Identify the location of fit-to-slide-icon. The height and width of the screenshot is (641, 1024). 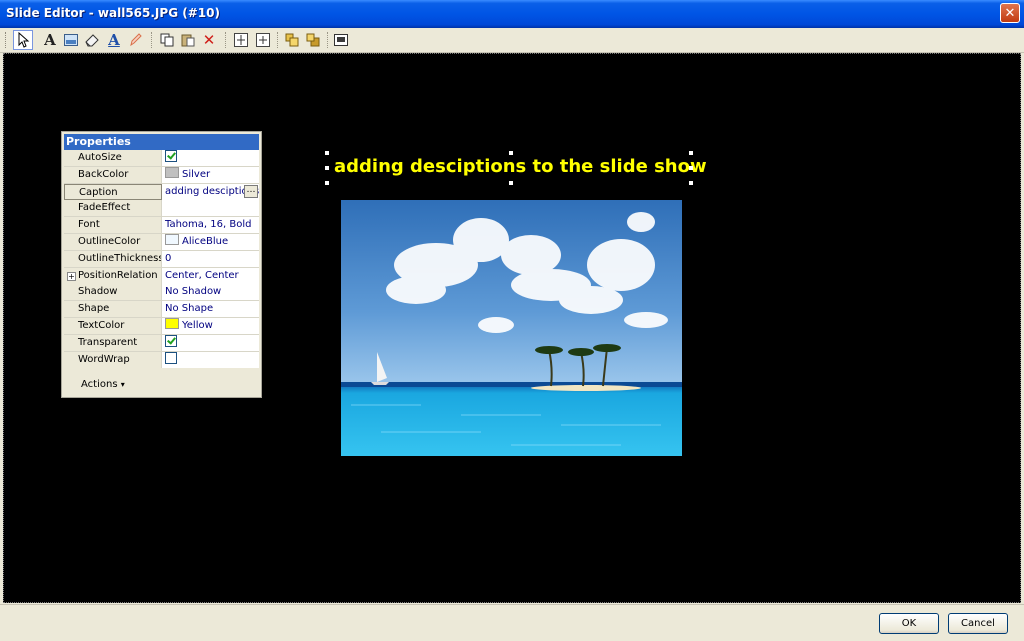
(341, 40).